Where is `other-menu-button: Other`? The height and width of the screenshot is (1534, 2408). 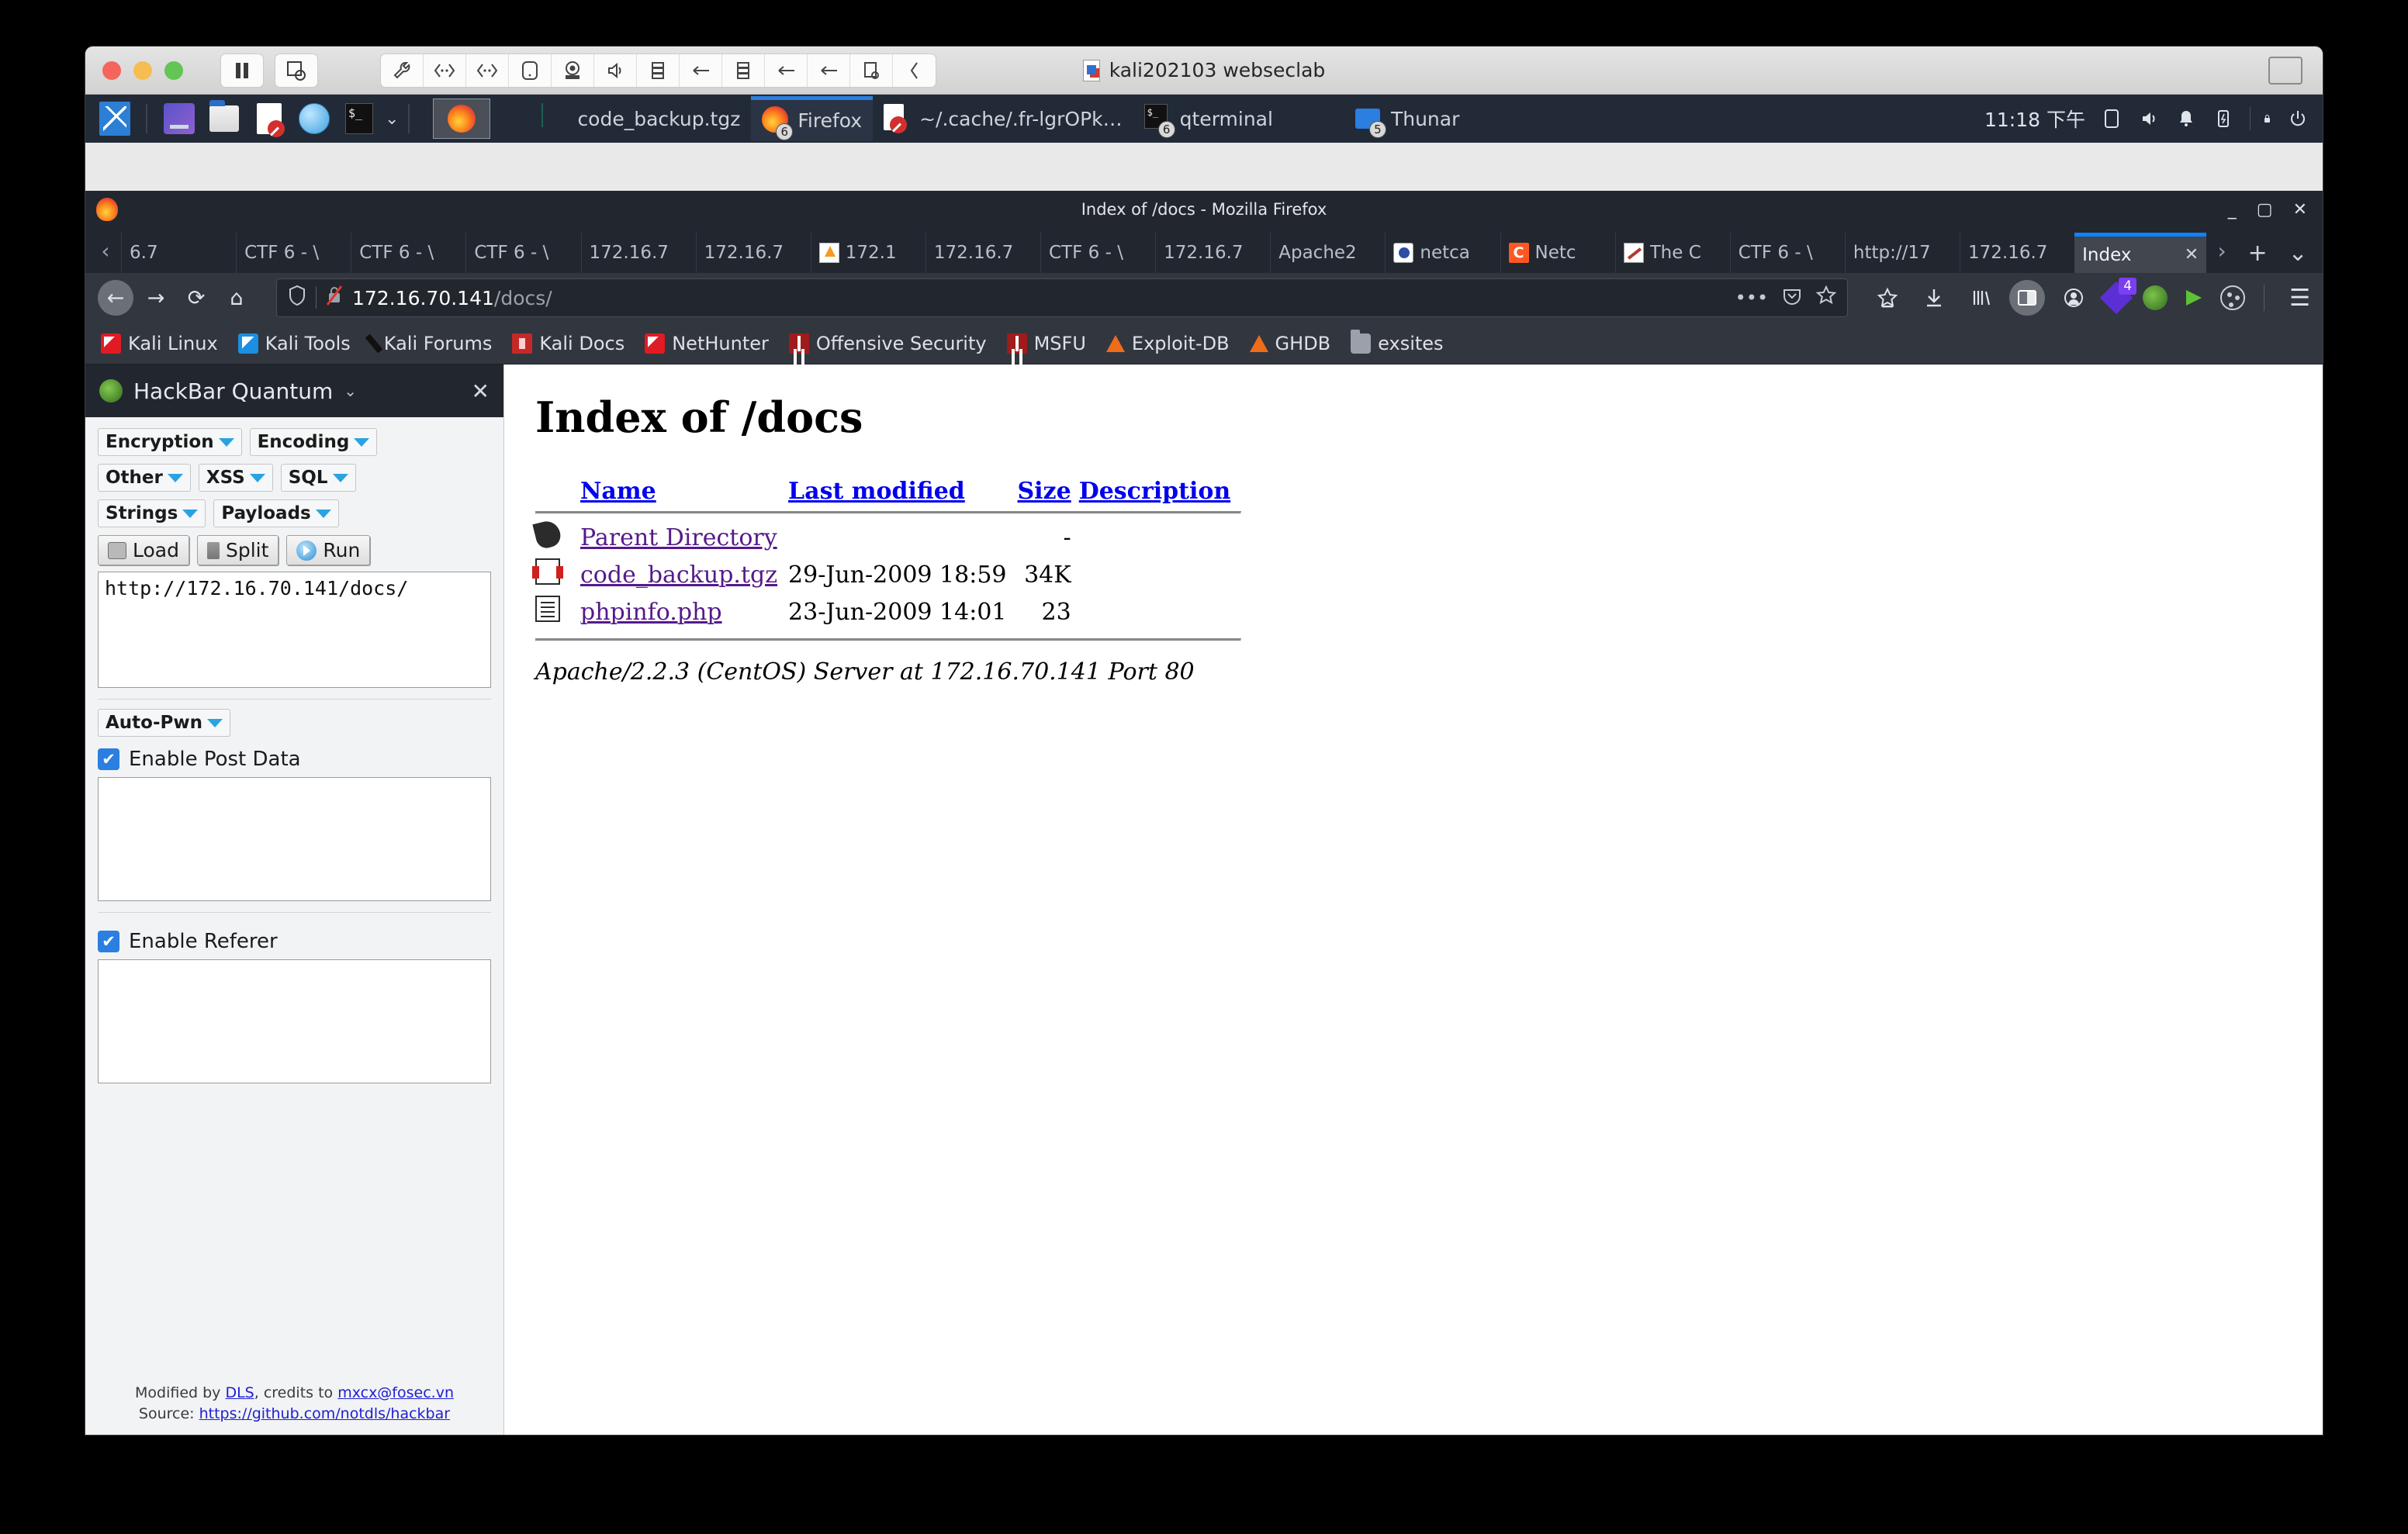 other-menu-button: Other is located at coordinates (144, 478).